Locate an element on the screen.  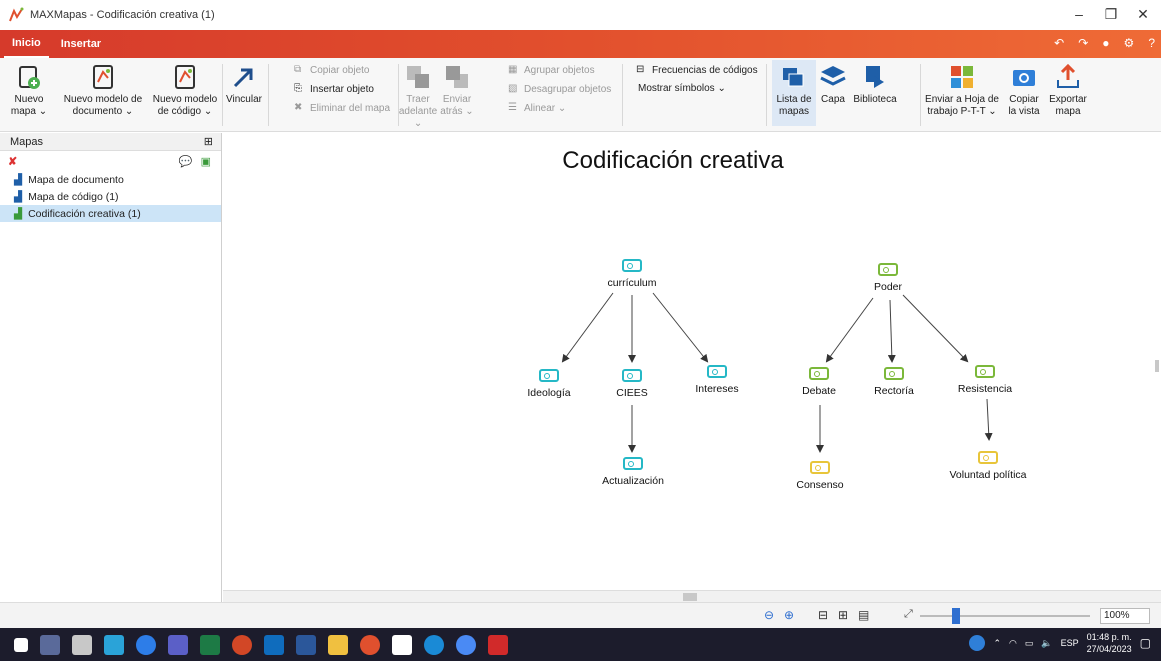
map-list-button: Lista de mapas is located at coordinates (794, 93).